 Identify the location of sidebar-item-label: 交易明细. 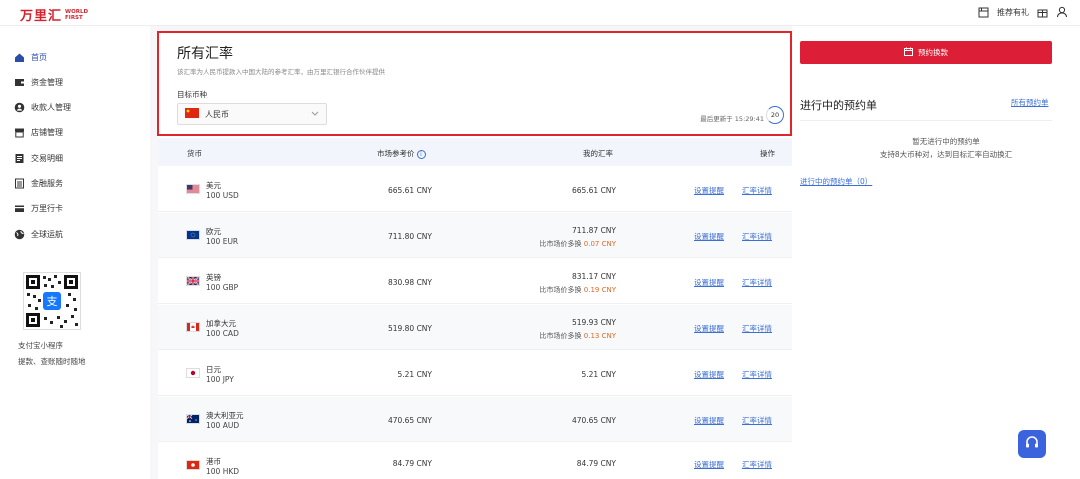
(47, 158).